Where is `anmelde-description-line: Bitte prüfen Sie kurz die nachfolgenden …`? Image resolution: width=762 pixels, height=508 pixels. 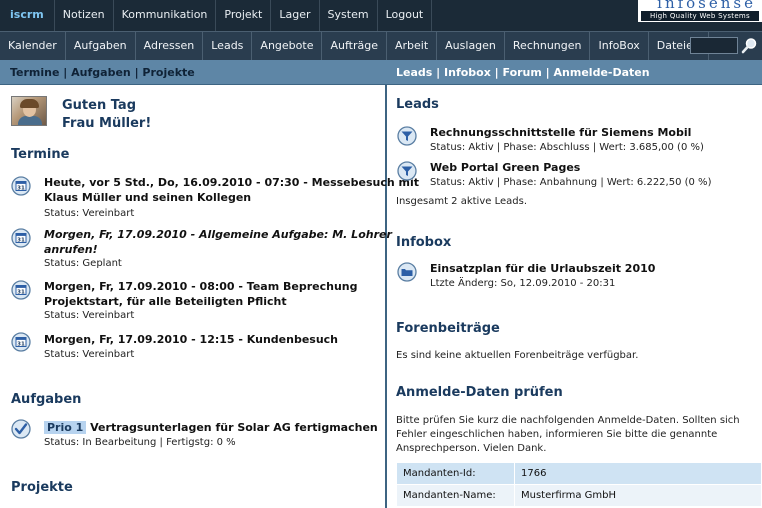 anmelde-description-line: Bitte prüfen Sie kurz die nachfolgenden … is located at coordinates (568, 420).